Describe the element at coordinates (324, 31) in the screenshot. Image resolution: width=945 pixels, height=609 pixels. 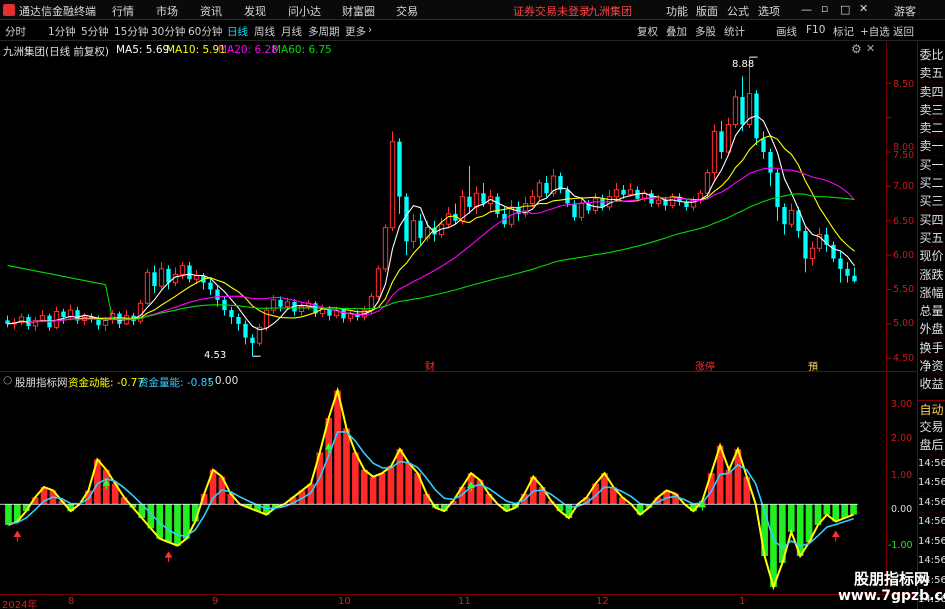
I see `period-multi: 多周期` at that location.